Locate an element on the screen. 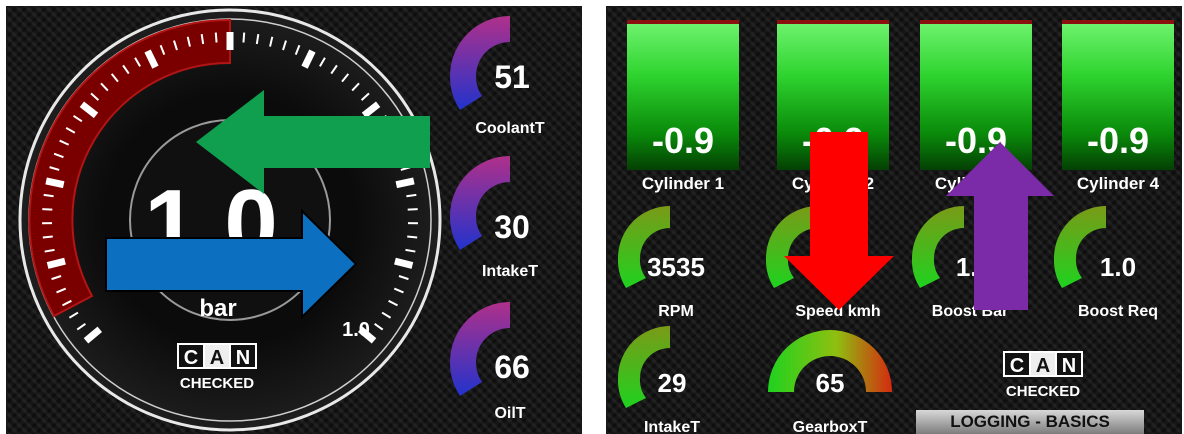 Image resolution: width=1184 pixels, height=434 pixels. logo-checked-text: CHECKED is located at coordinates (217, 383).